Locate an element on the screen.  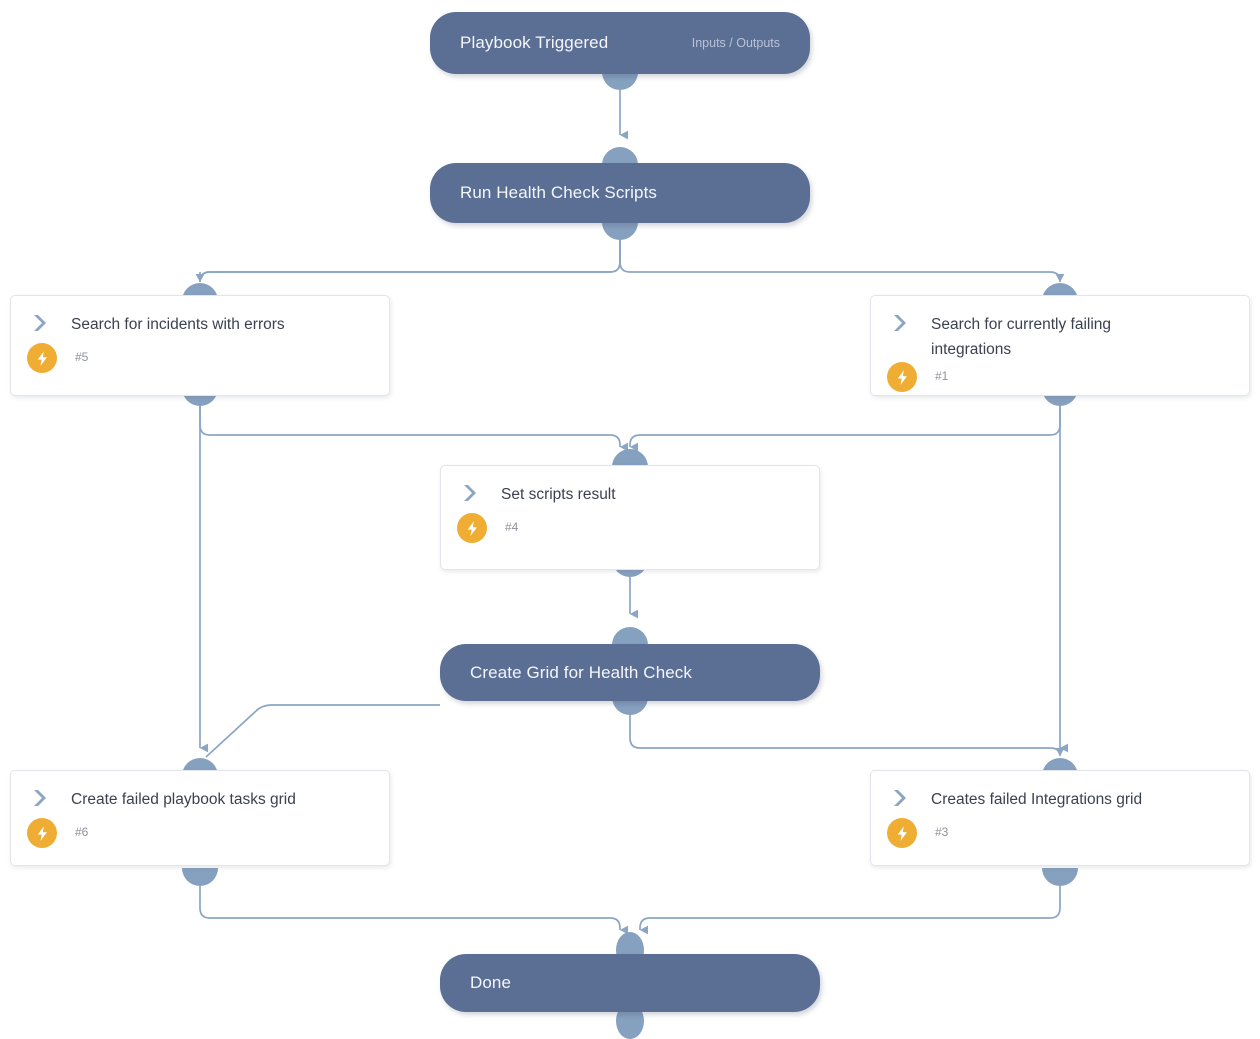
card-footer: #3 is located at coordinates (1060, 837).